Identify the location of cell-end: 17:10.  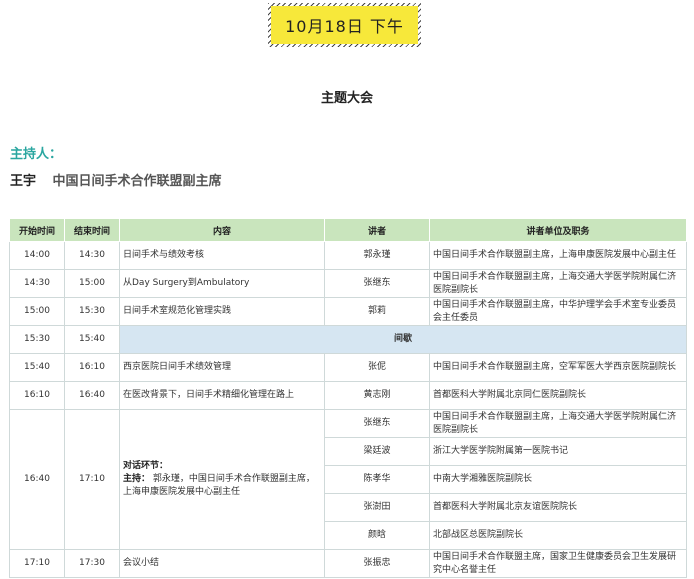
(92, 479).